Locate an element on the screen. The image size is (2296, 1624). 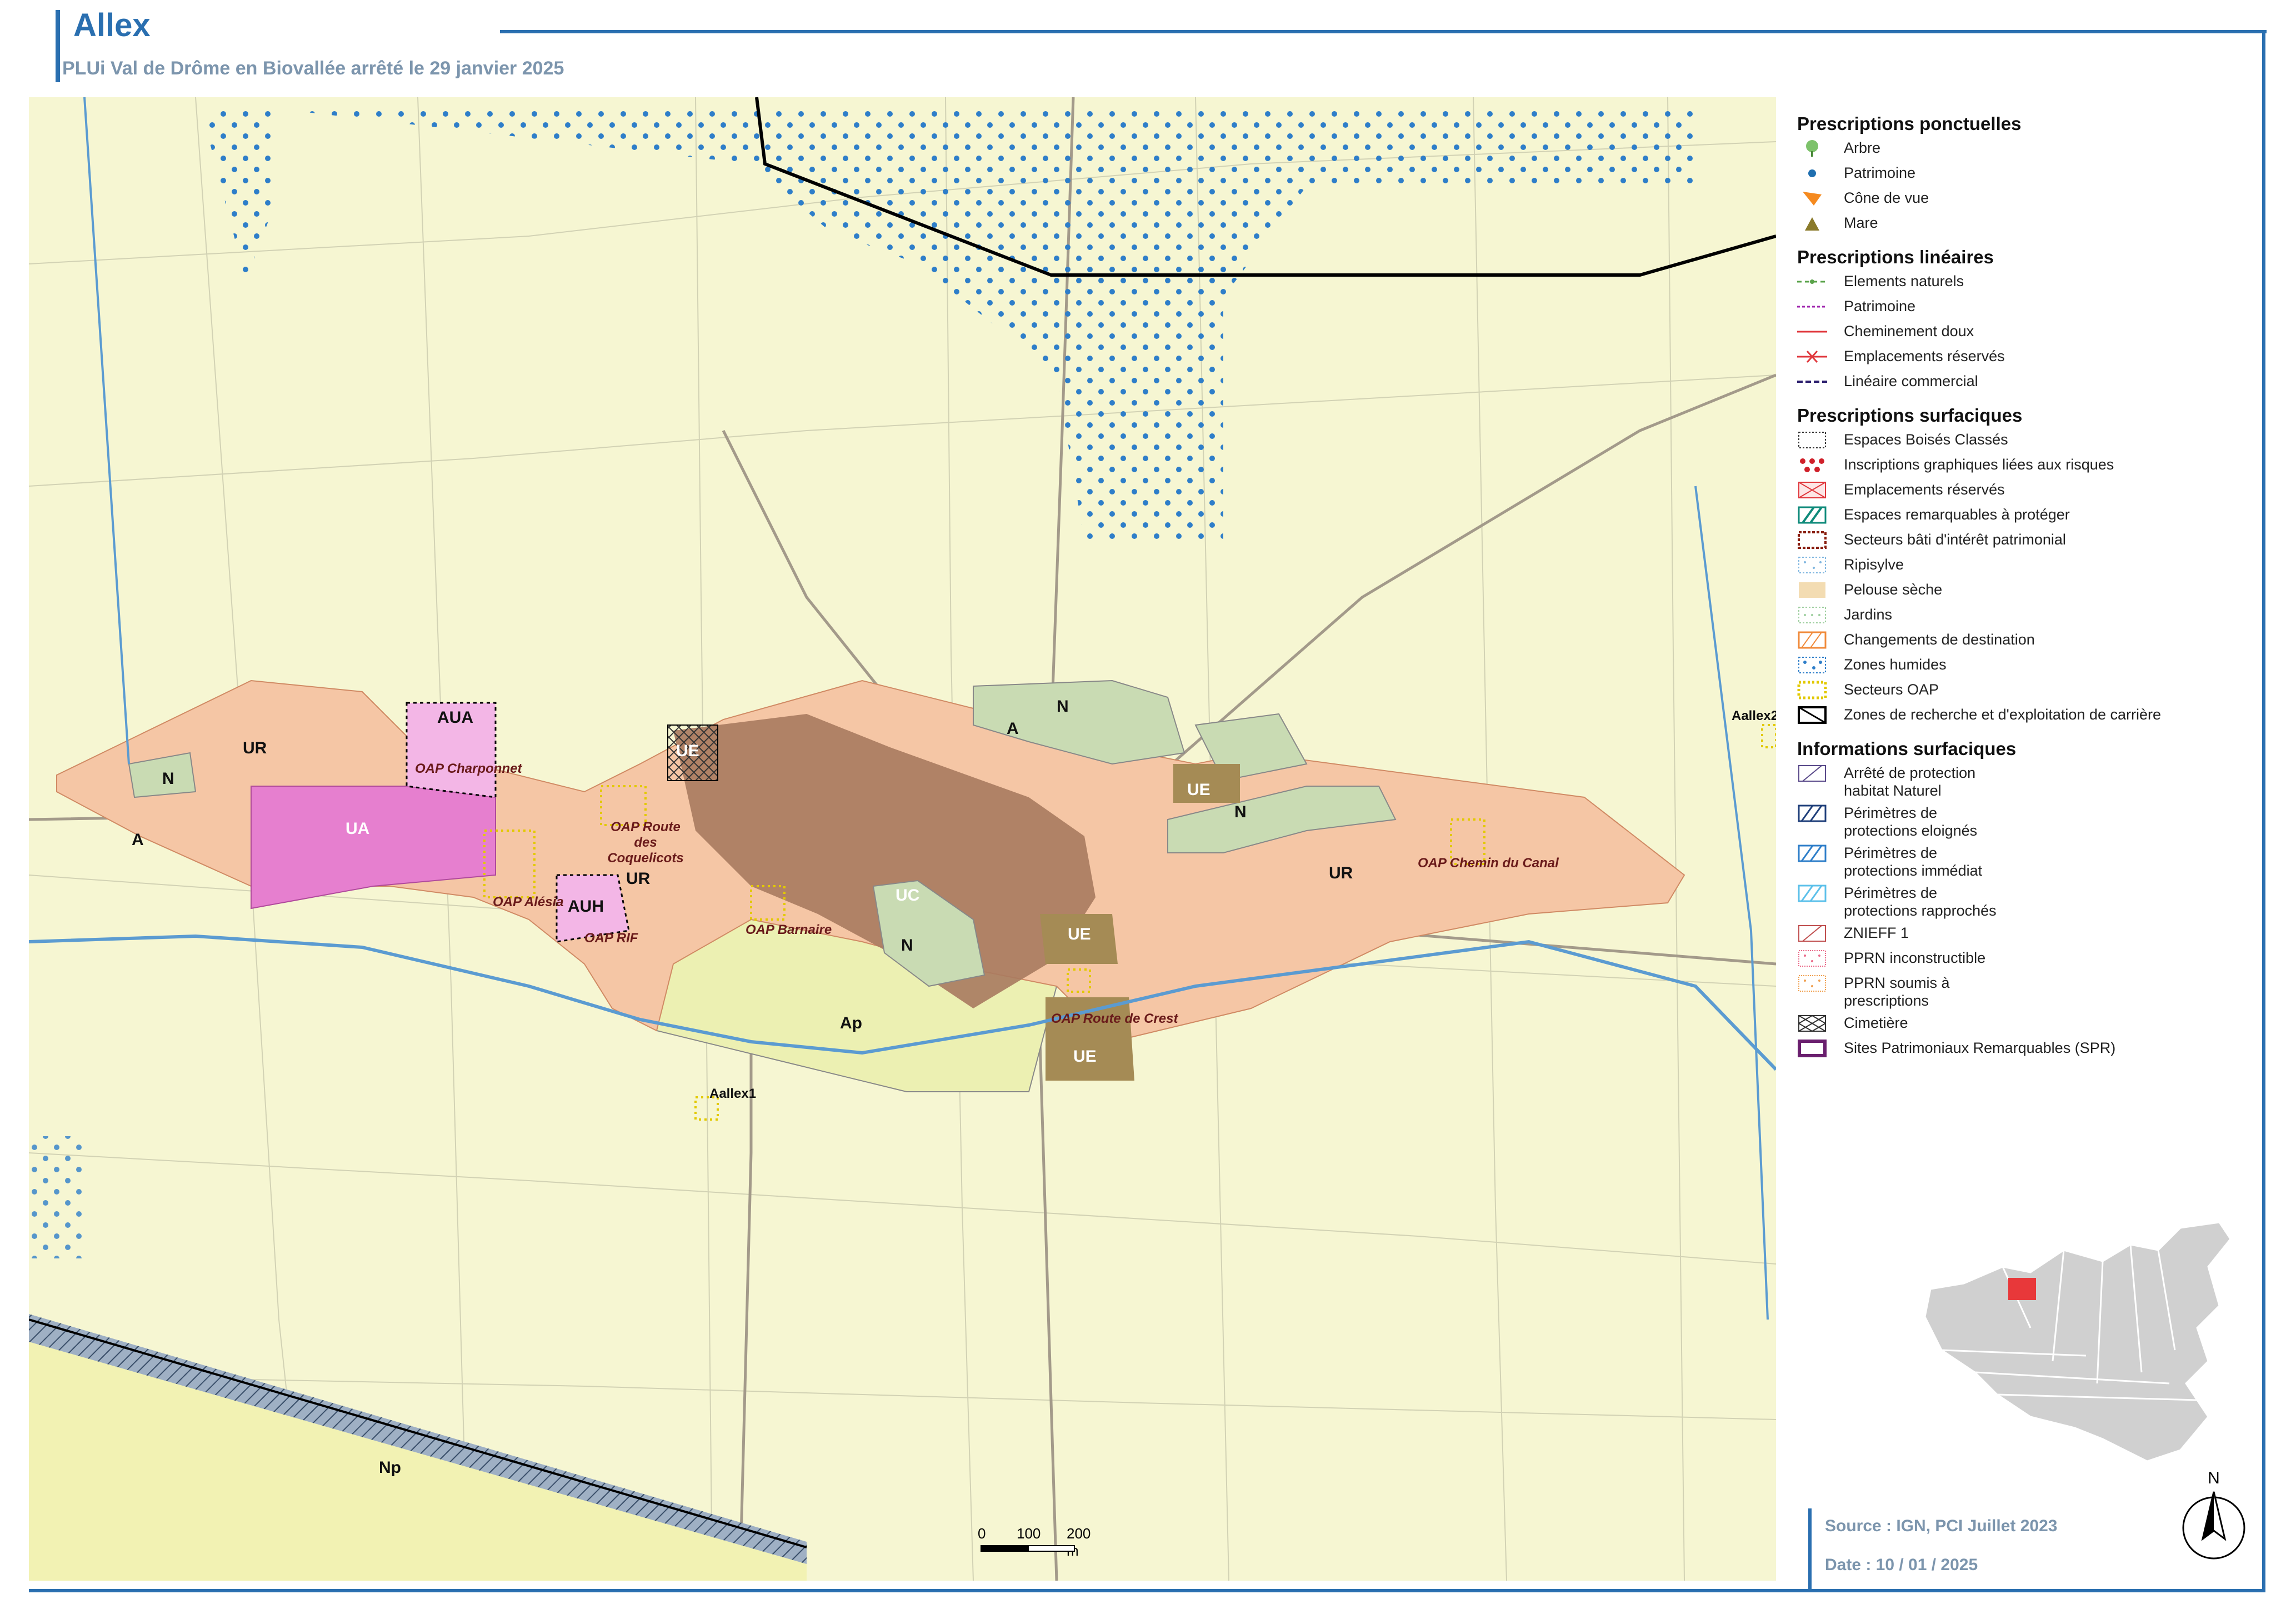
legend-label: ZNIEFF 1 is located at coordinates (1876, 933).